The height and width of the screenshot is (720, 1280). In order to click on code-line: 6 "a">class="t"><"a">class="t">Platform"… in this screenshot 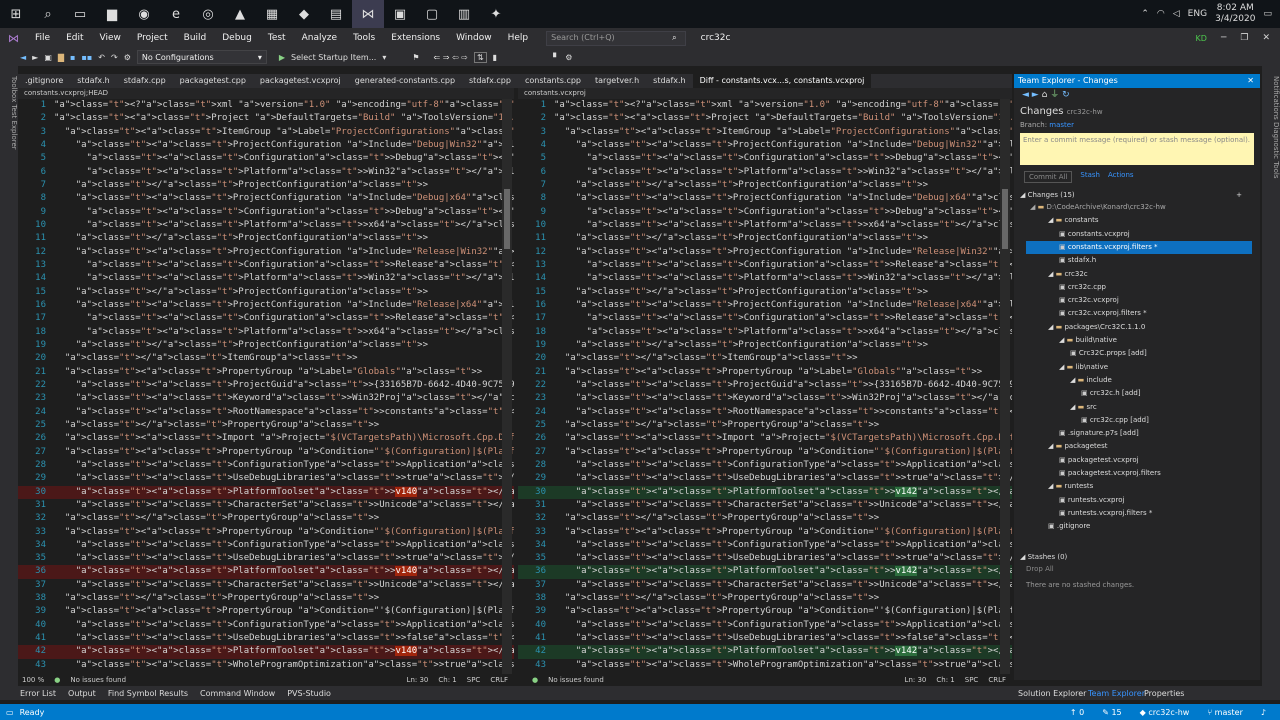, I will do `click(765, 172)`.